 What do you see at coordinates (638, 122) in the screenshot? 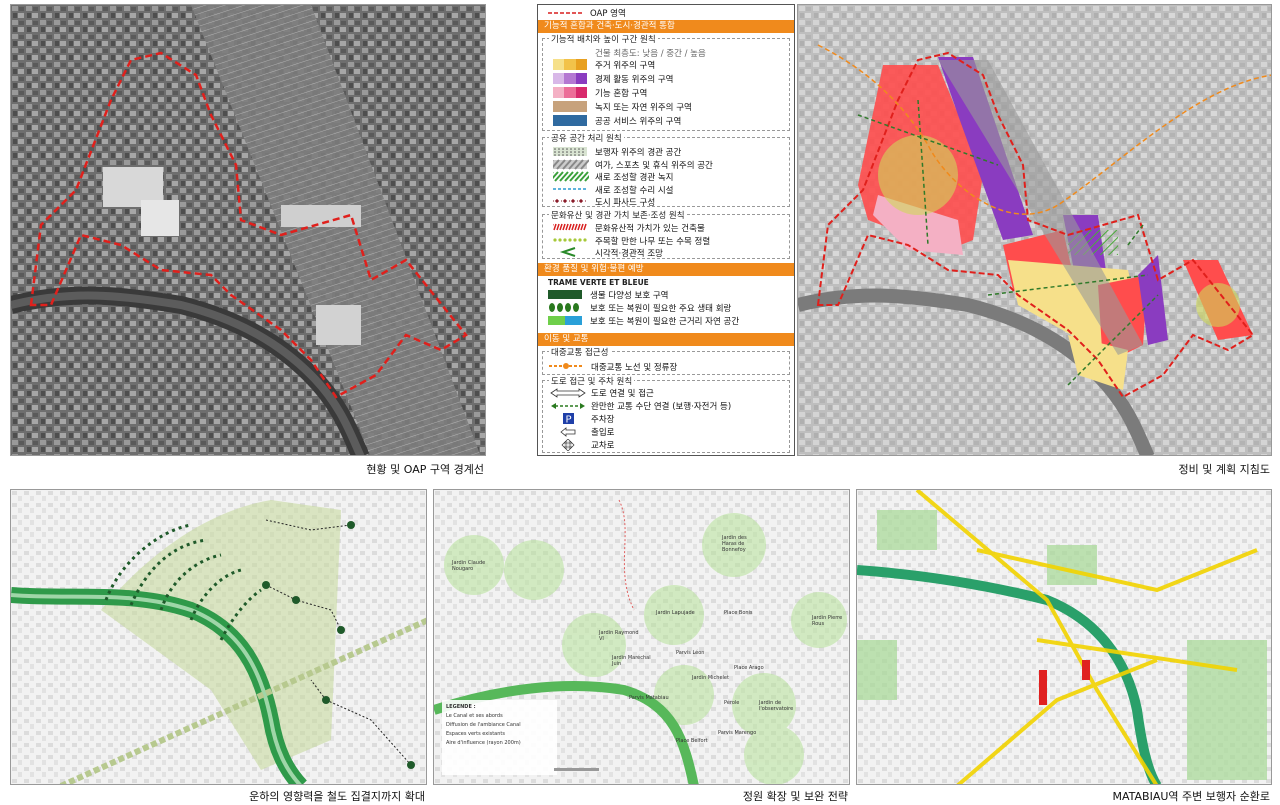
I see `function-label: 공공 서비스 위주의 구역` at bounding box center [638, 122].